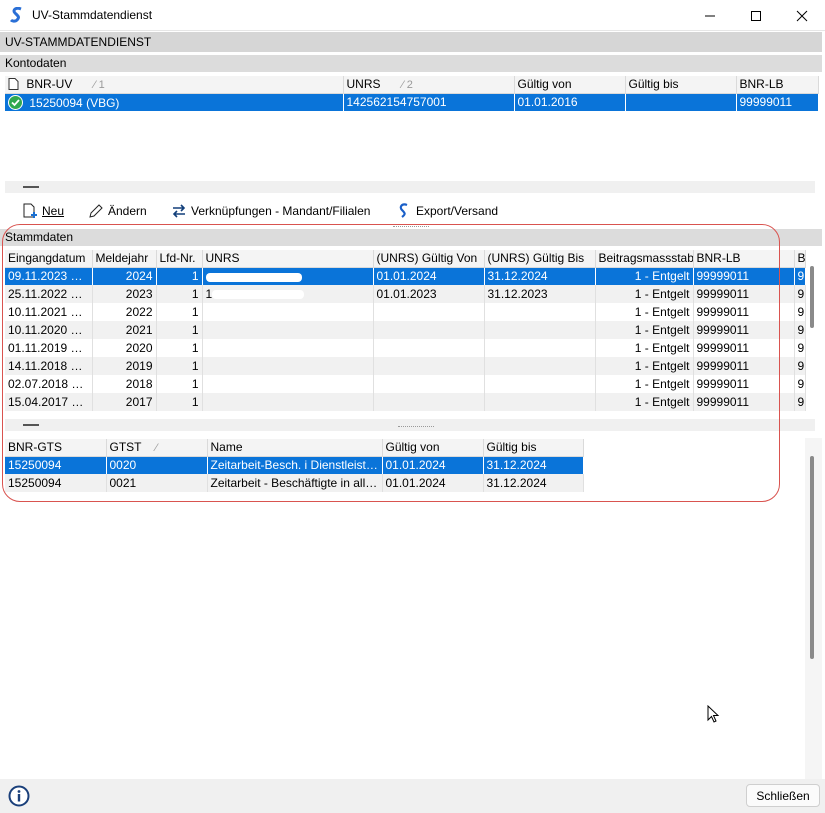 This screenshot has width=825, height=813. Describe the element at coordinates (433, 465) in the screenshot. I see `cell-gueltig-von: 01.01.2024` at that location.